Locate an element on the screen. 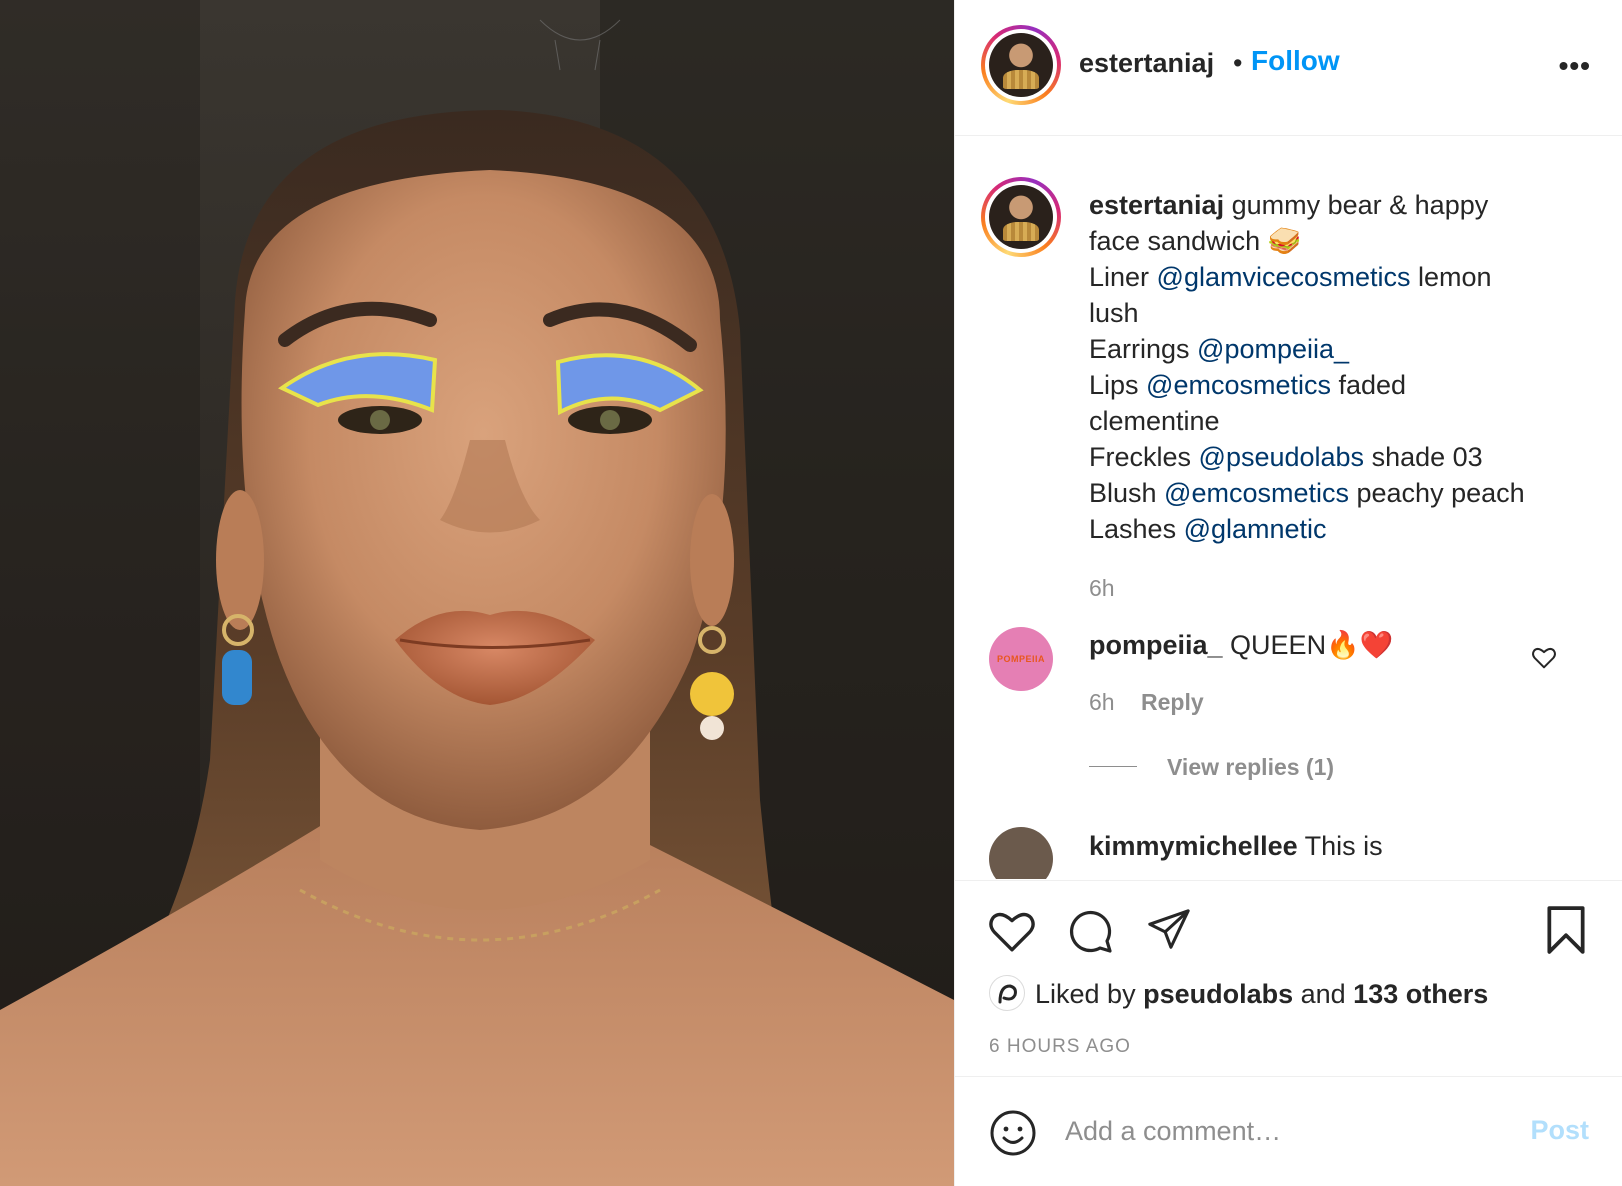  comment-body: pompeiia_ QUEEN🔥❤️ is located at coordinates (1241, 645).